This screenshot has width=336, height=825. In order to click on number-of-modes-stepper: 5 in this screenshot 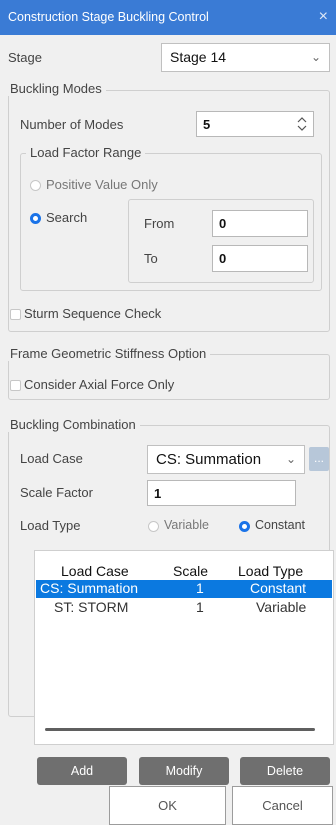, I will do `click(255, 124)`.